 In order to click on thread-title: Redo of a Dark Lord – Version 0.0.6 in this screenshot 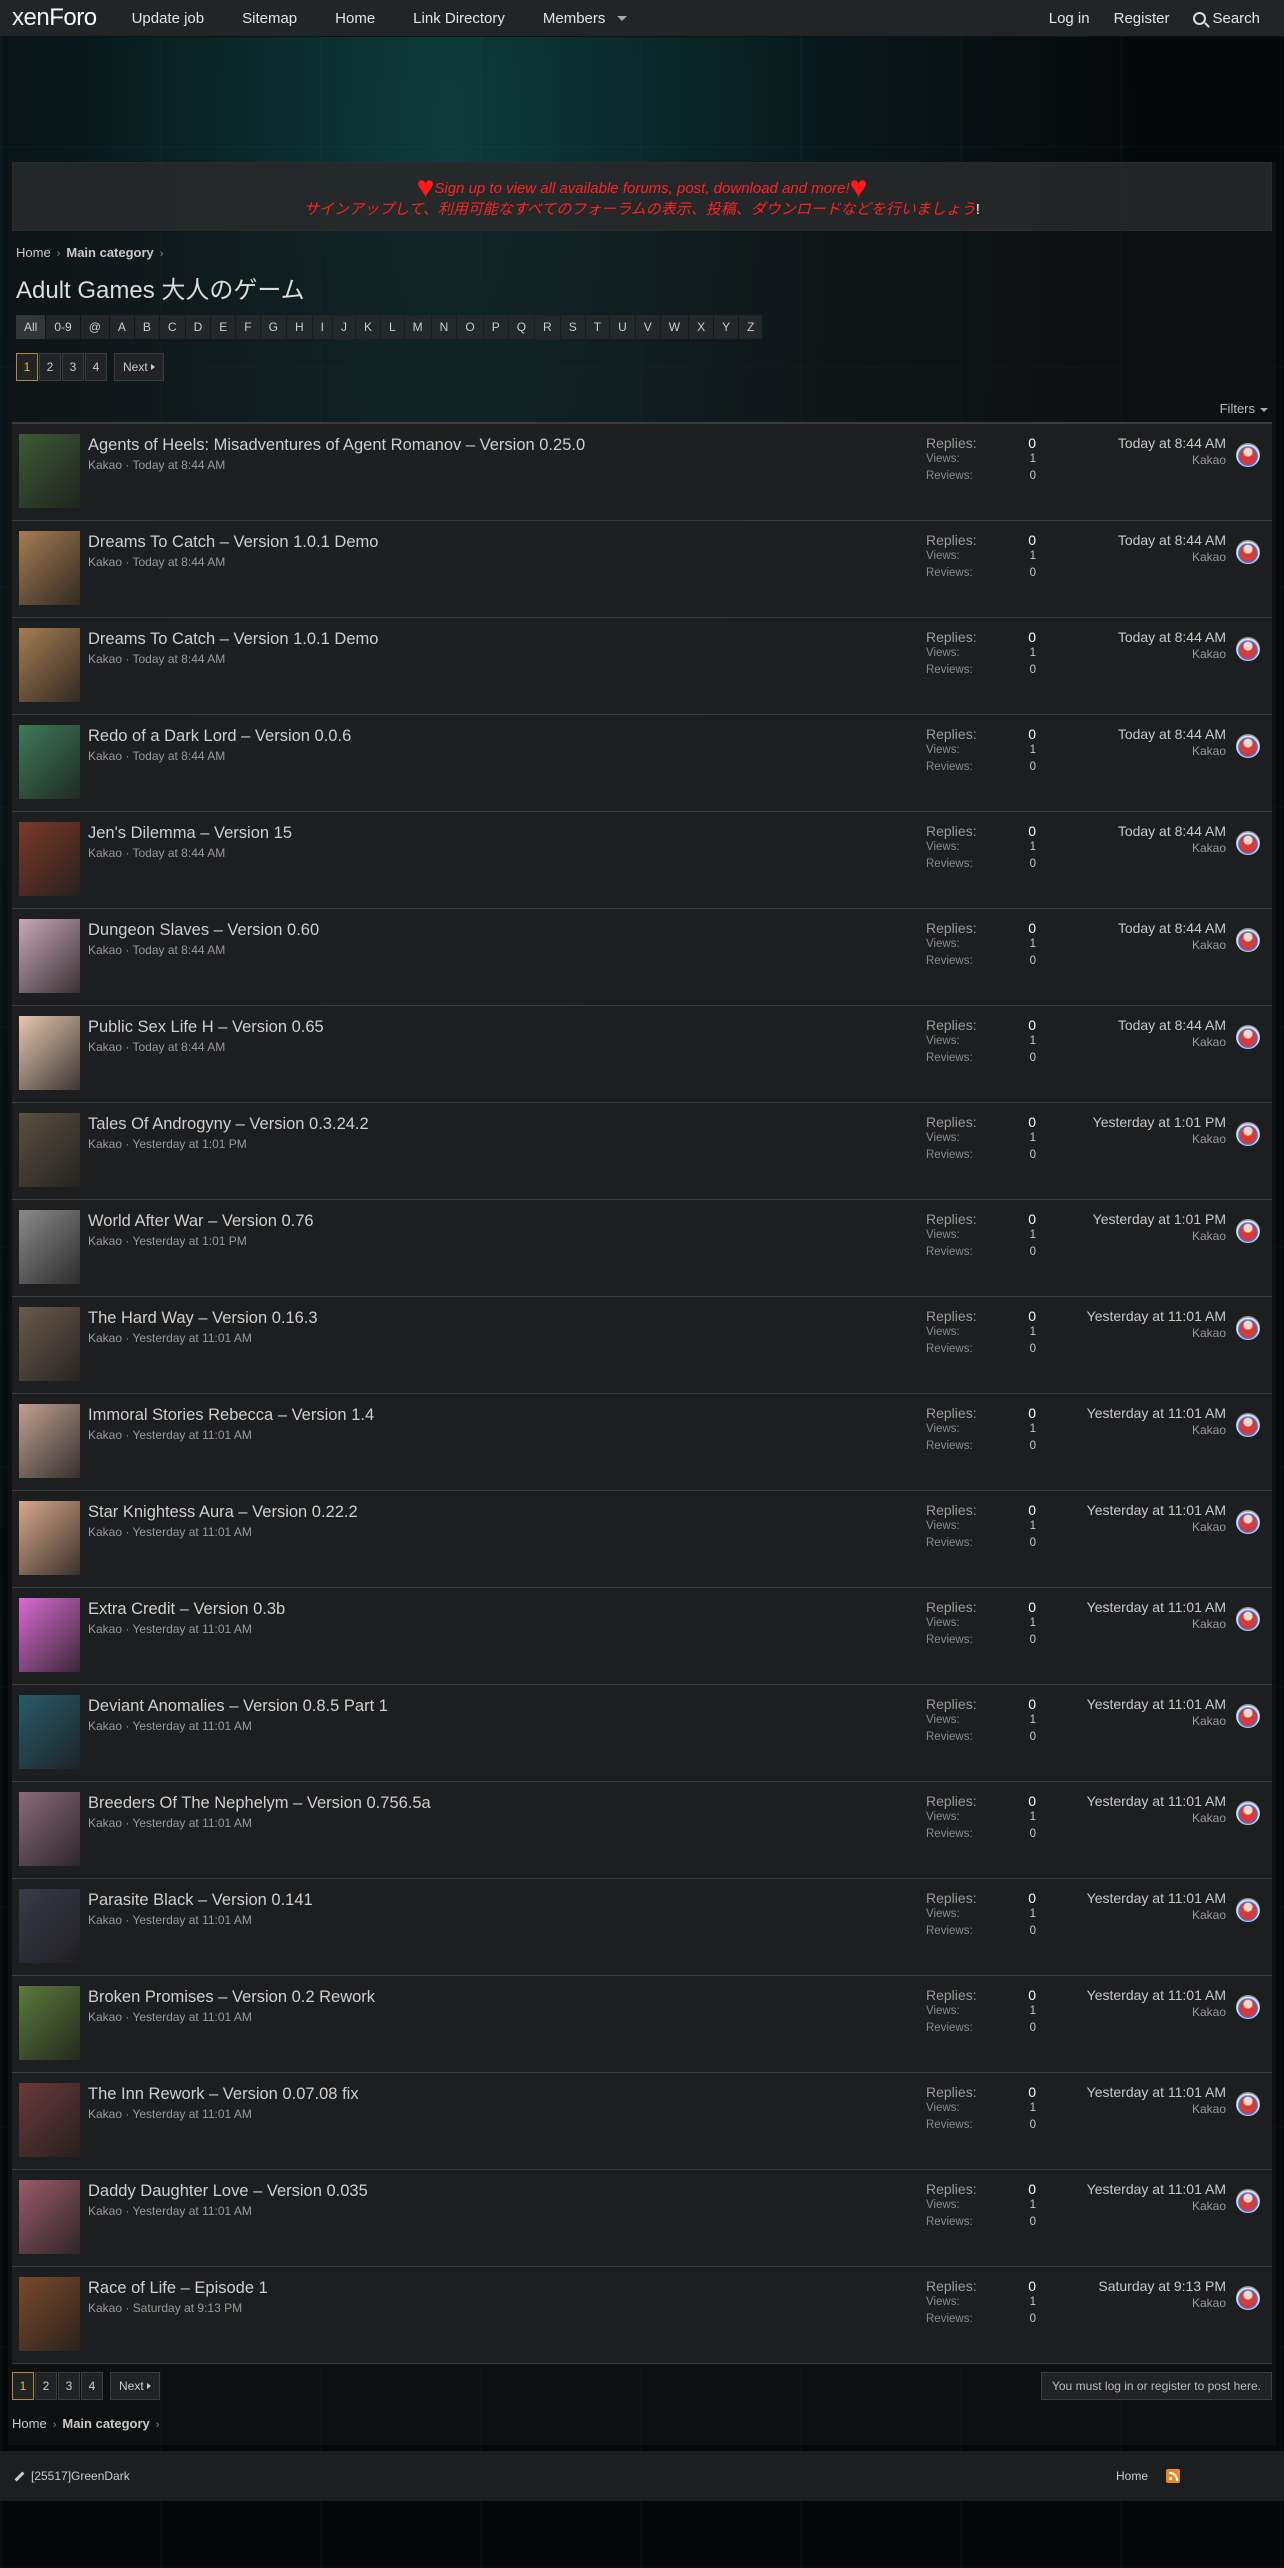, I will do `click(507, 736)`.